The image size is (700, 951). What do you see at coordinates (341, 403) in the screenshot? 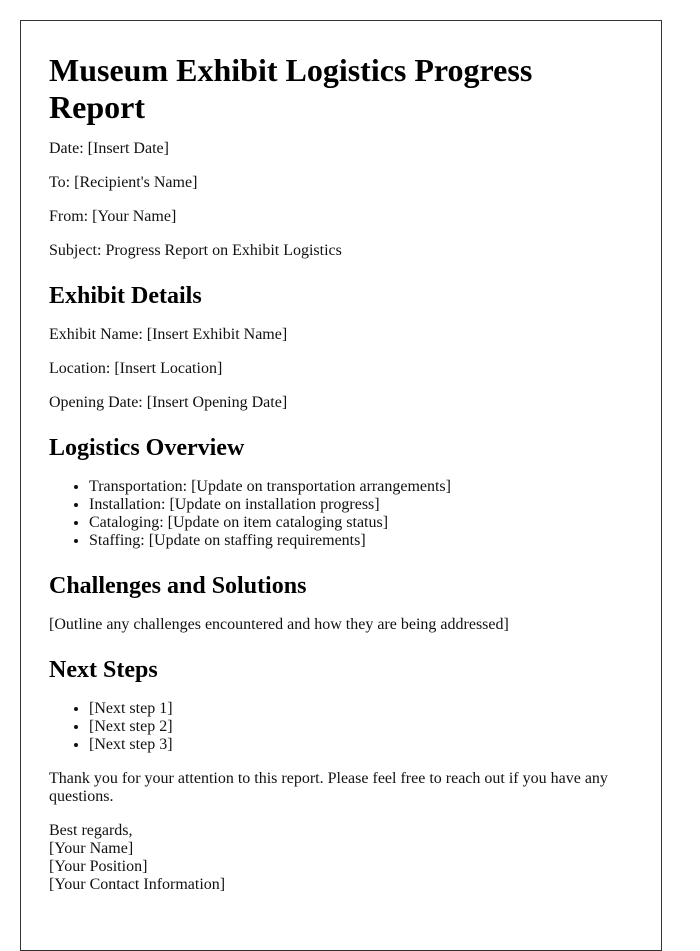
I see `opening-date-field: Opening Date: [Insert Opening Date]` at bounding box center [341, 403].